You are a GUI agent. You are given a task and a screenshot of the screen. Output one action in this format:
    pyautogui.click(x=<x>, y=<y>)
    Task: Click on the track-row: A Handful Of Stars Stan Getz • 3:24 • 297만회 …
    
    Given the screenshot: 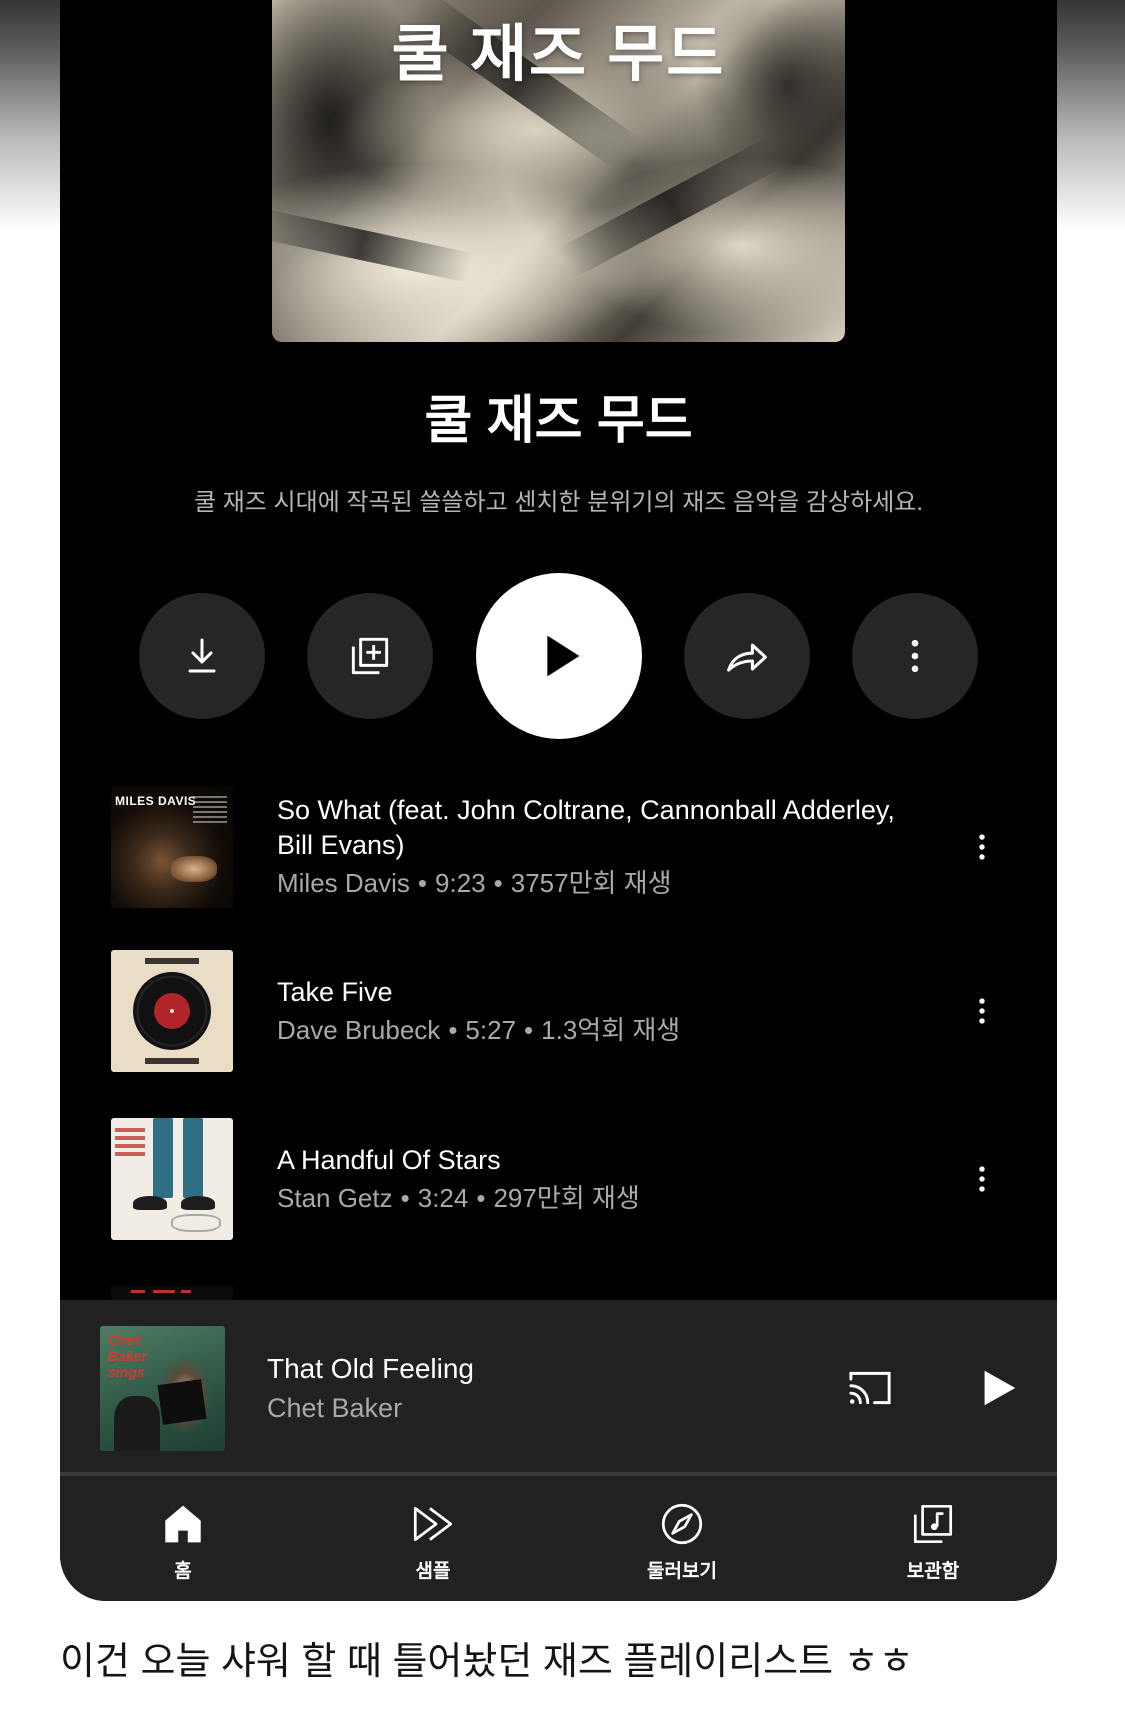 What is the action you would take?
    pyautogui.click(x=561, y=1179)
    